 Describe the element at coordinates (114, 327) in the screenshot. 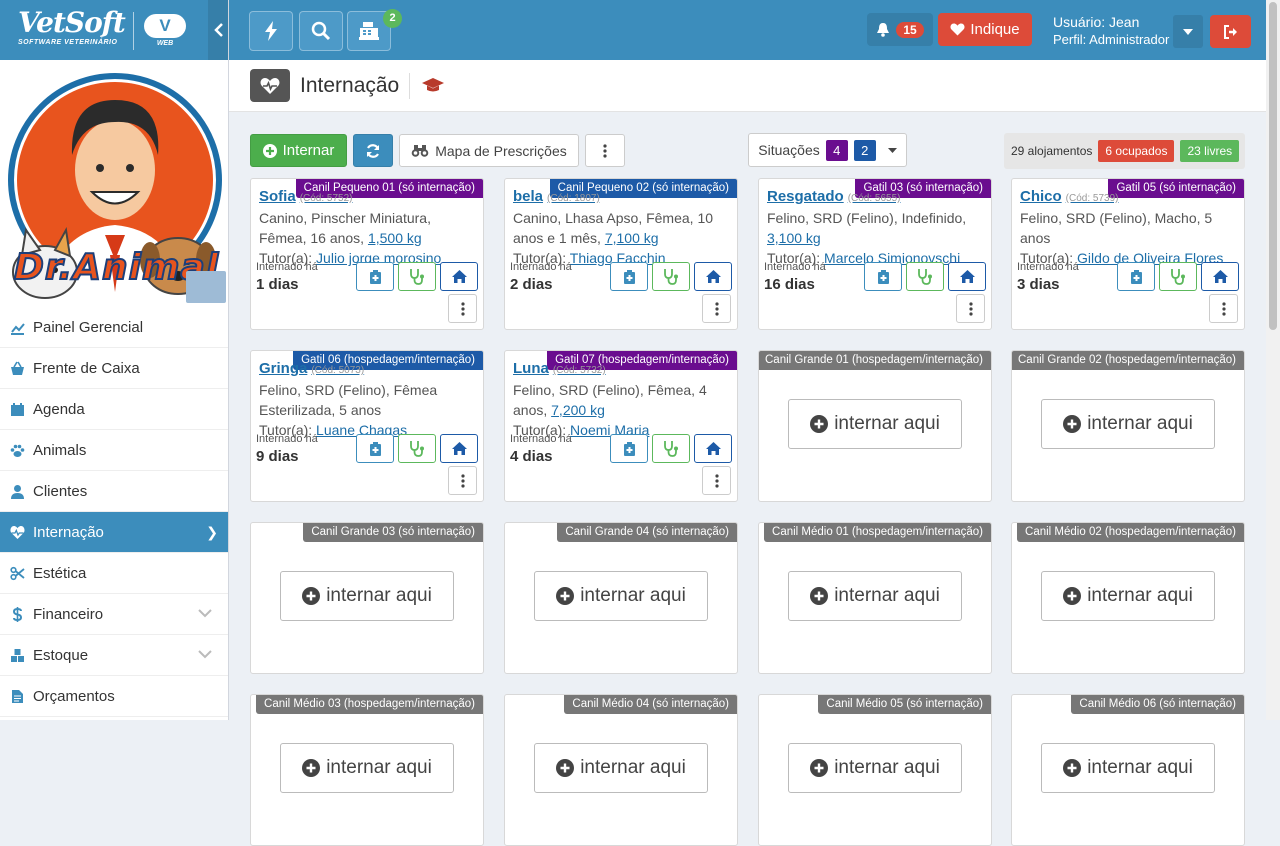

I see `sidebar-item-painel-gerencial: Painel Gerencial` at that location.